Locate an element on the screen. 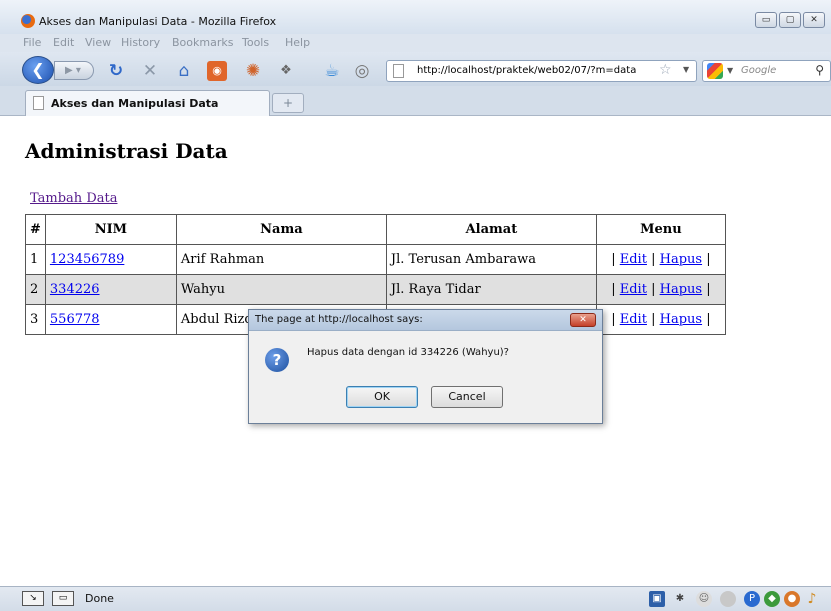 The image size is (831, 611). extension-icon: ◆ is located at coordinates (772, 599).